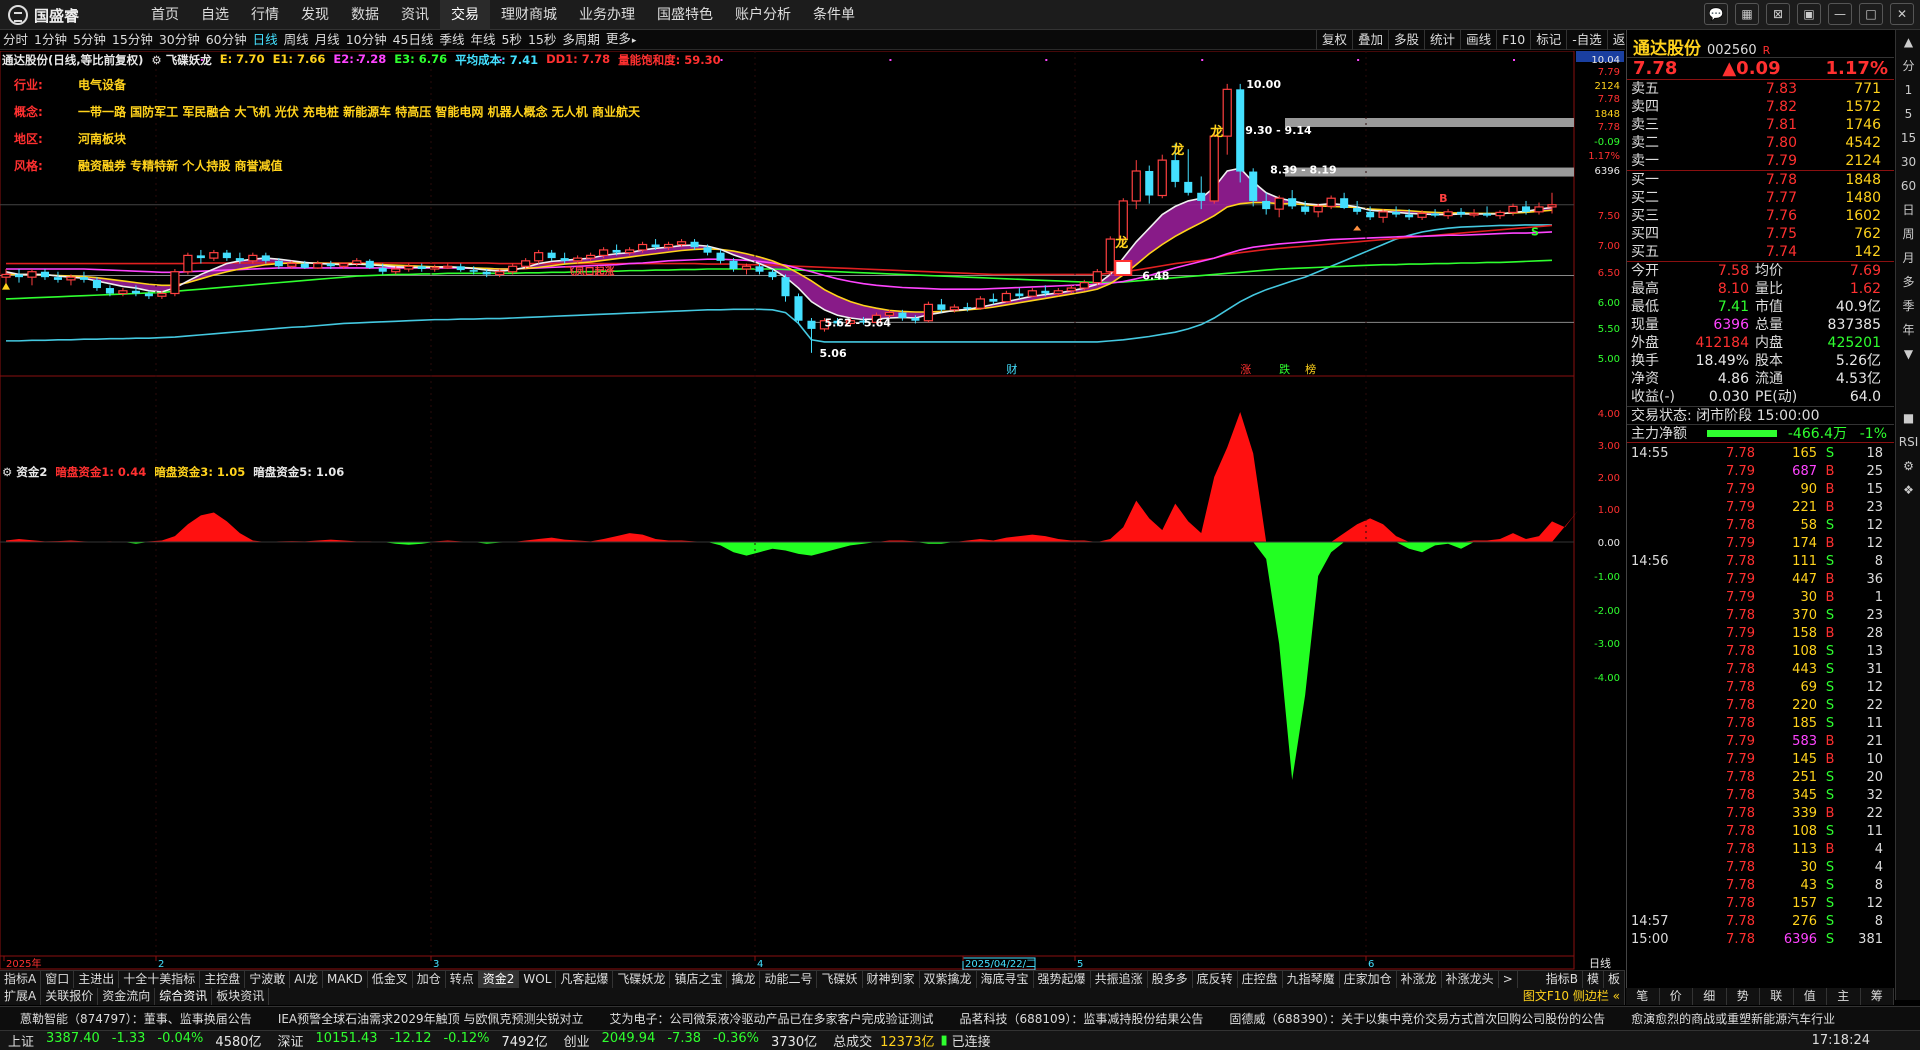 Image resolution: width=1920 pixels, height=1050 pixels. Describe the element at coordinates (179, 40) in the screenshot. I see `period-tab: 30分钟` at that location.